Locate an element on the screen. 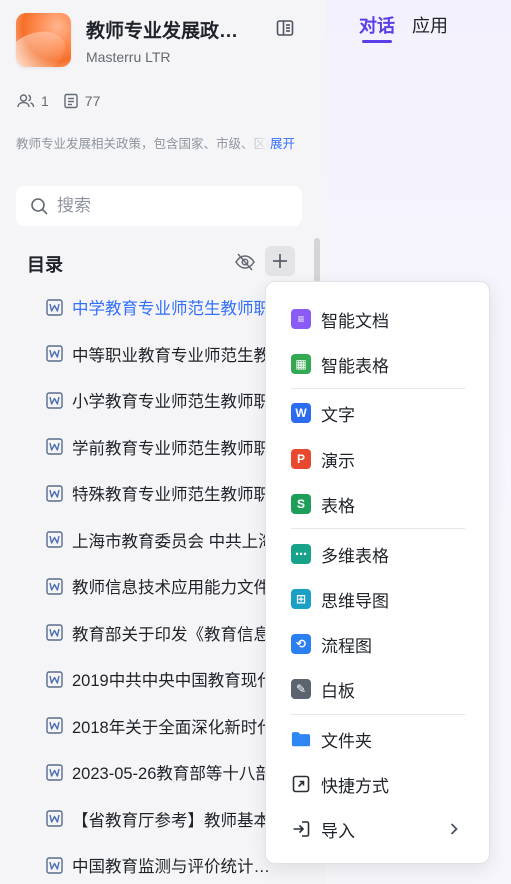  menu-item-word: W 文字 is located at coordinates (377, 413).